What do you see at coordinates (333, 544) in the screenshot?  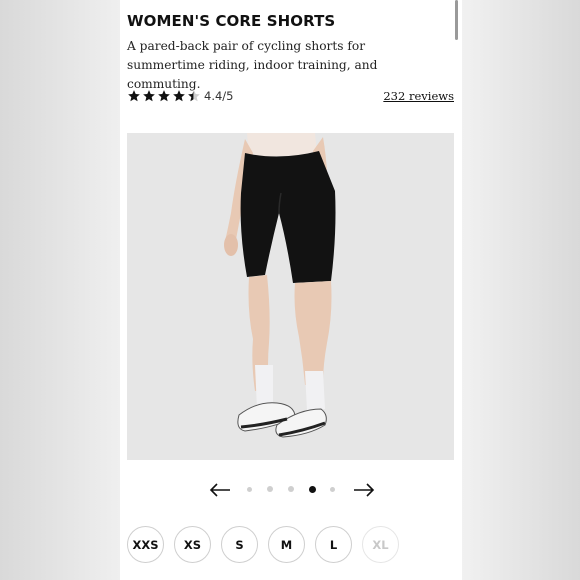 I see `size-button-l: L` at bounding box center [333, 544].